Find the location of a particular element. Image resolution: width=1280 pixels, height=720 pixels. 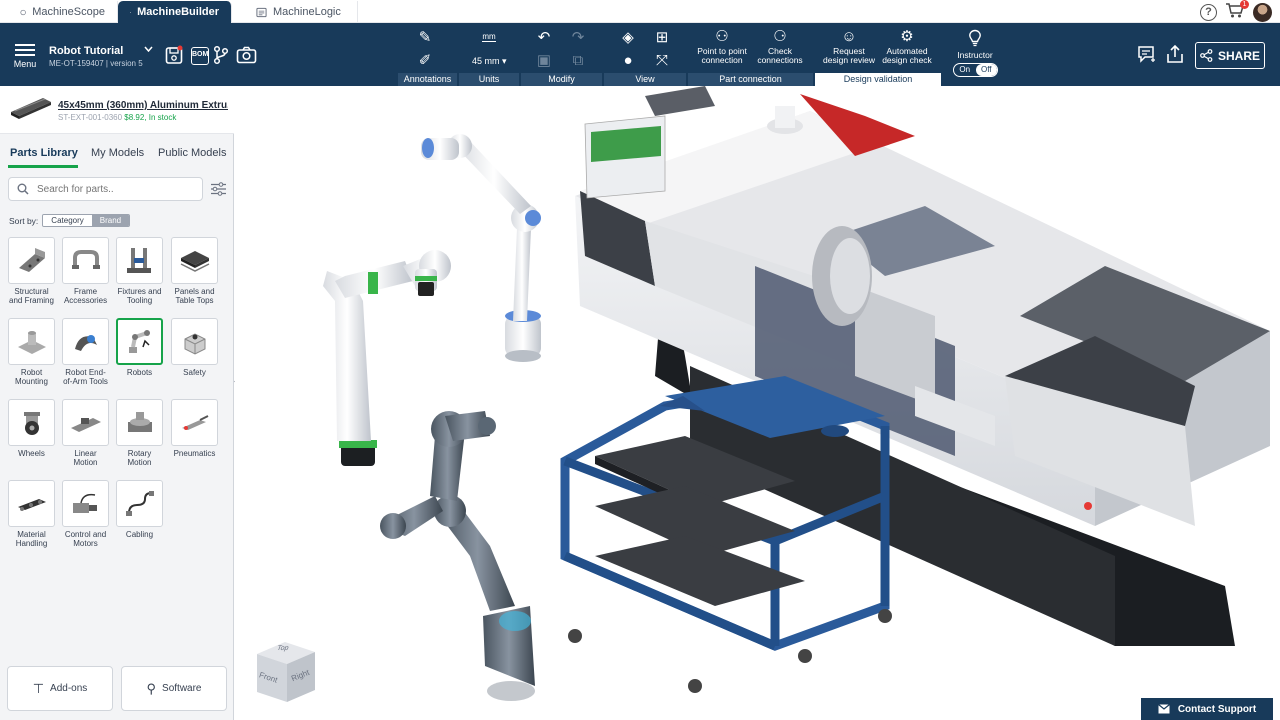

share-icon is located at coordinates (1206, 55).